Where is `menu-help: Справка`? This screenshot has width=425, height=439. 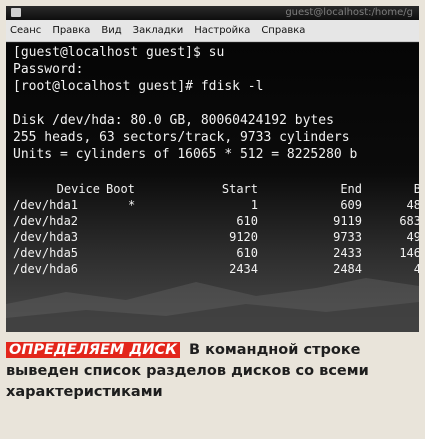
menu-help: Справка is located at coordinates (283, 30).